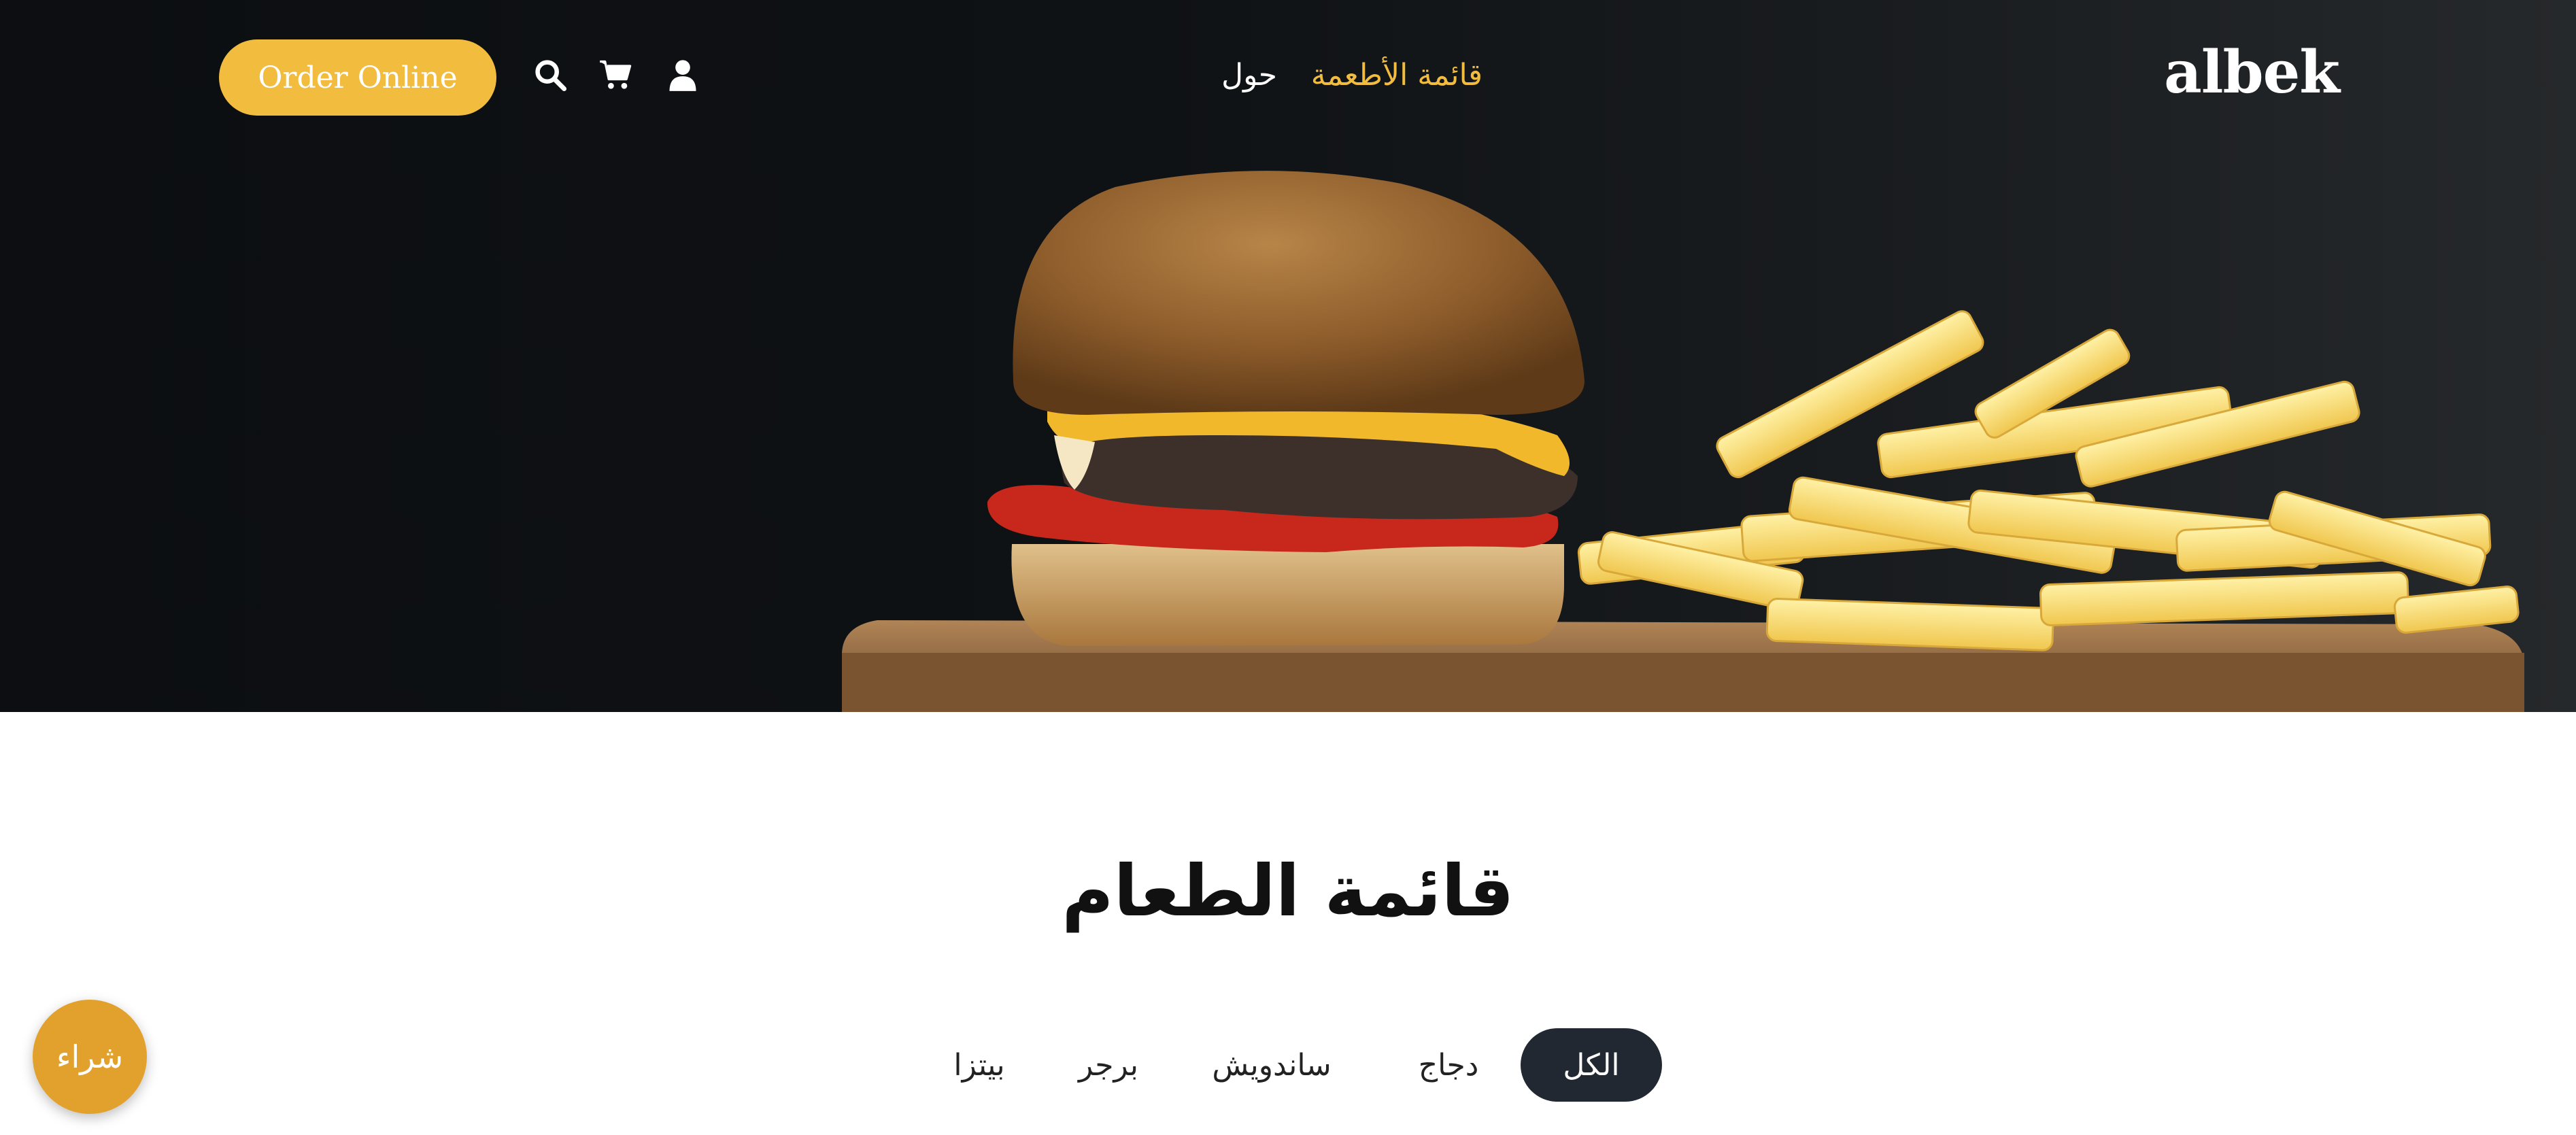 The image size is (2576, 1135). I want to click on filter-burger: برجر, so click(1108, 1065).